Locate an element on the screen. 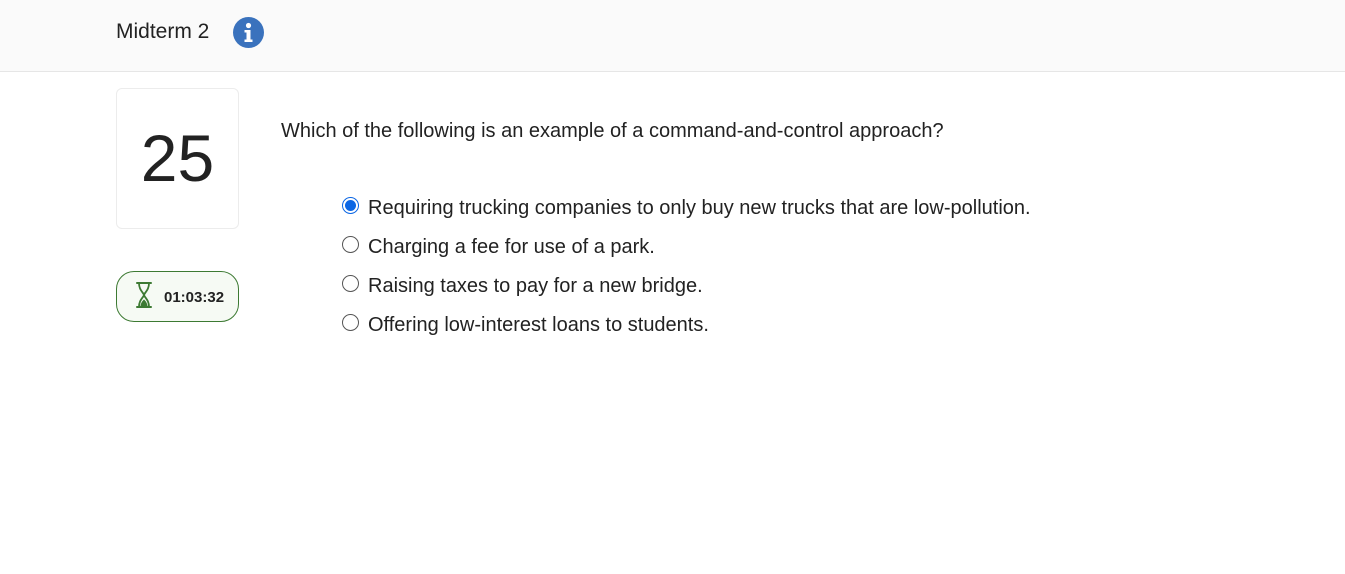  answer-option-label: Offering low-interest loans to students. is located at coordinates (538, 325).